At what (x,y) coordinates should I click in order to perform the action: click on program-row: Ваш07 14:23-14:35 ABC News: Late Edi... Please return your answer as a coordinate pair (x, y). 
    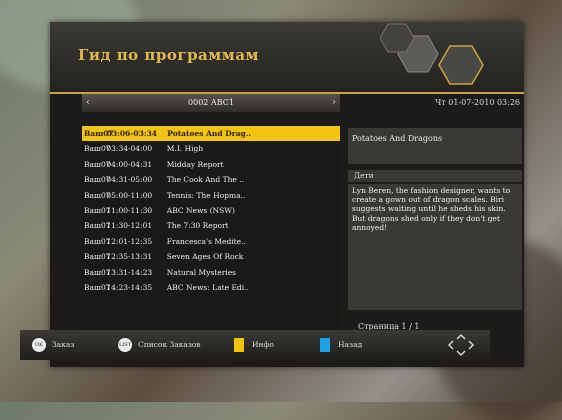
    Looking at the image, I should click on (211, 287).